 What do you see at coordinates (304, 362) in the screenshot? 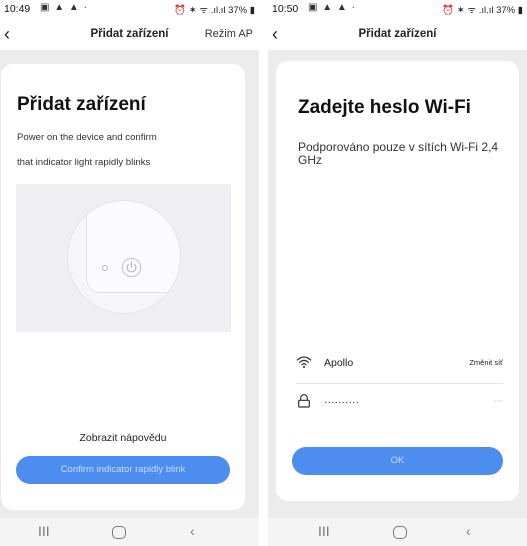
I see `wifi-icon` at bounding box center [304, 362].